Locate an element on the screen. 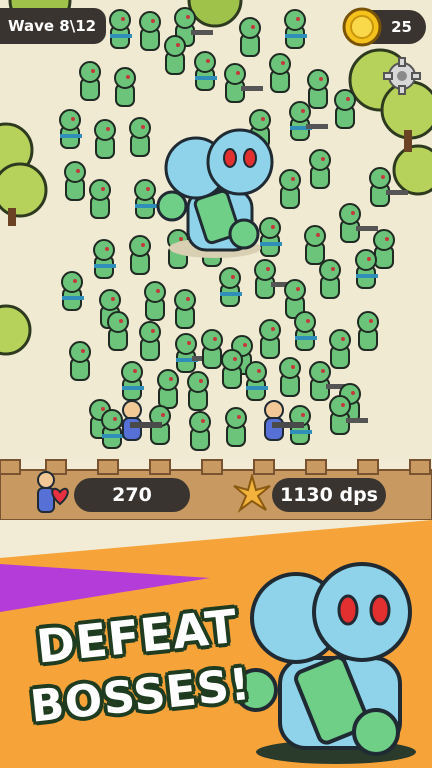 The width and height of the screenshot is (432, 768). coin-count: 25 is located at coordinates (401, 27).